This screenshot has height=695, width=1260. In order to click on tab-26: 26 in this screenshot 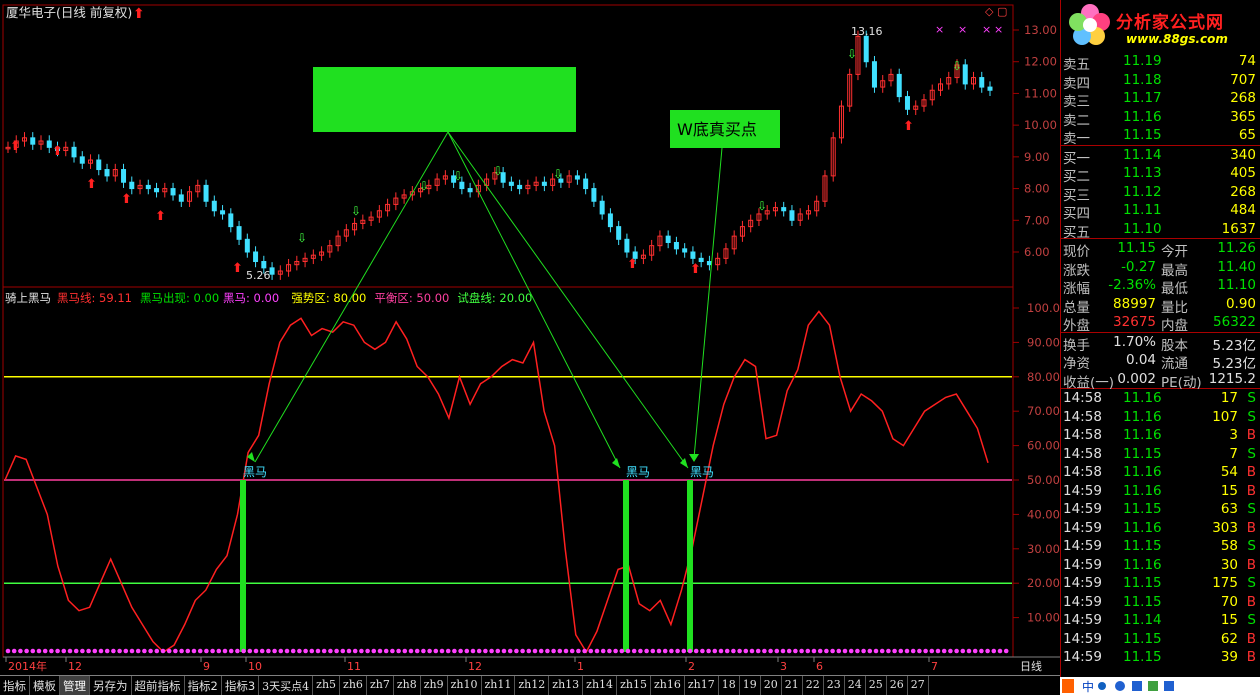, I will do `click(897, 685)`.